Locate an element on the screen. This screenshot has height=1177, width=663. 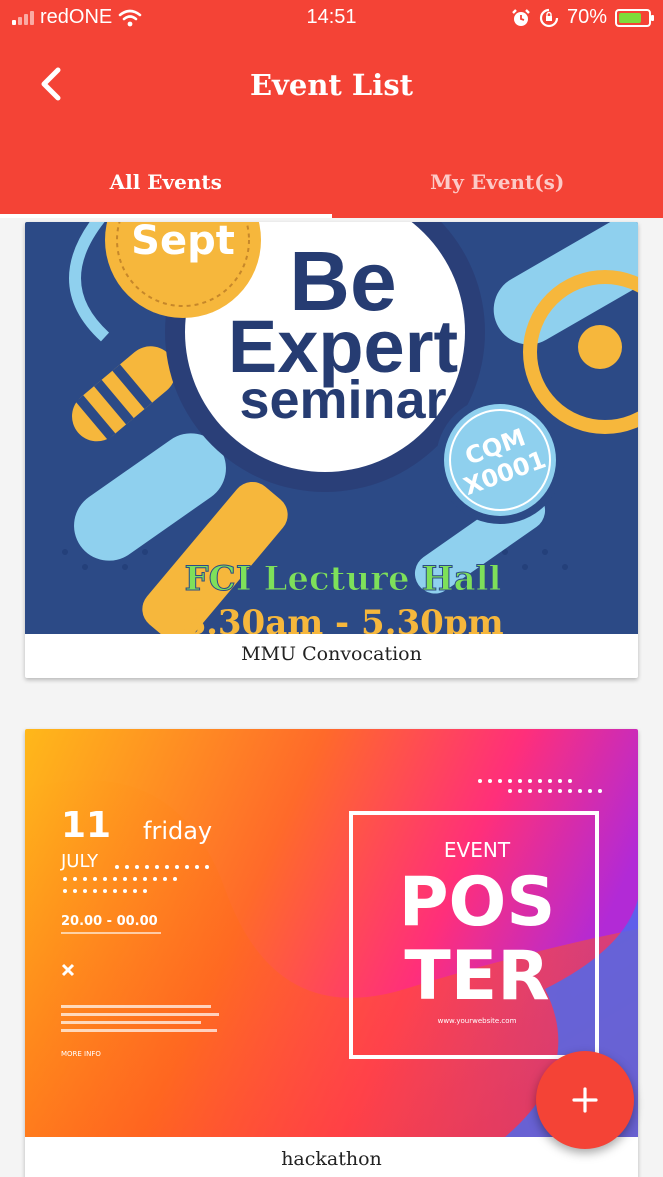
tab-all-events: All Events is located at coordinates (166, 182).